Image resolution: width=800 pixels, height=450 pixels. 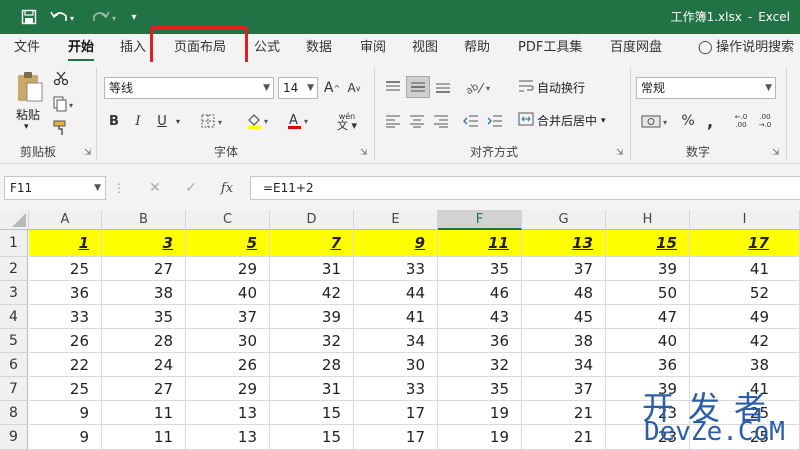 What do you see at coordinates (396, 293) in the screenshot?
I see `cell-e3: 44` at bounding box center [396, 293].